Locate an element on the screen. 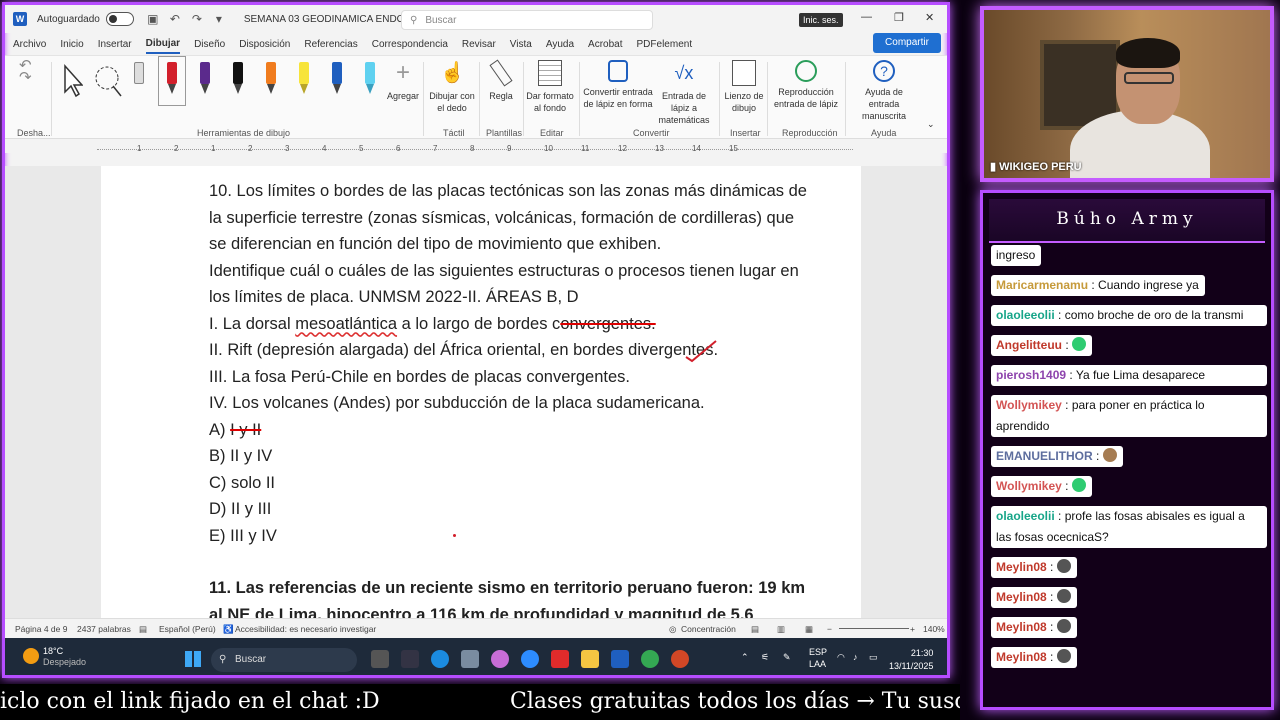  taskbar-search: ⚲ Buscar is located at coordinates (284, 660).